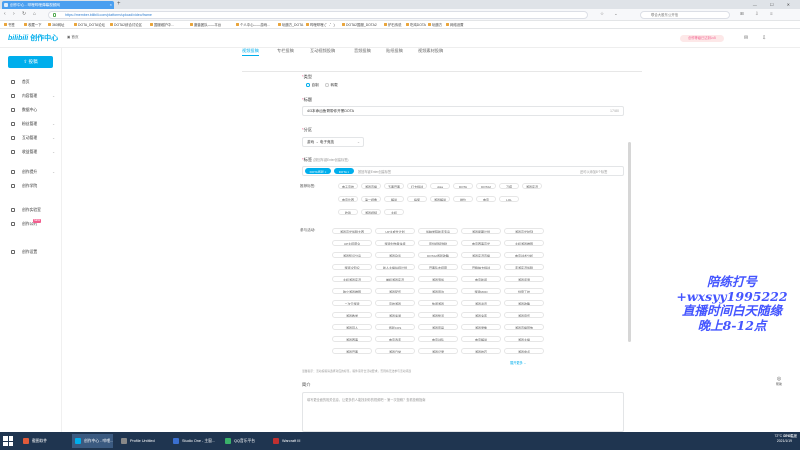  I want to click on activity-tag: 剪映学院新手专享, so click(438, 231).